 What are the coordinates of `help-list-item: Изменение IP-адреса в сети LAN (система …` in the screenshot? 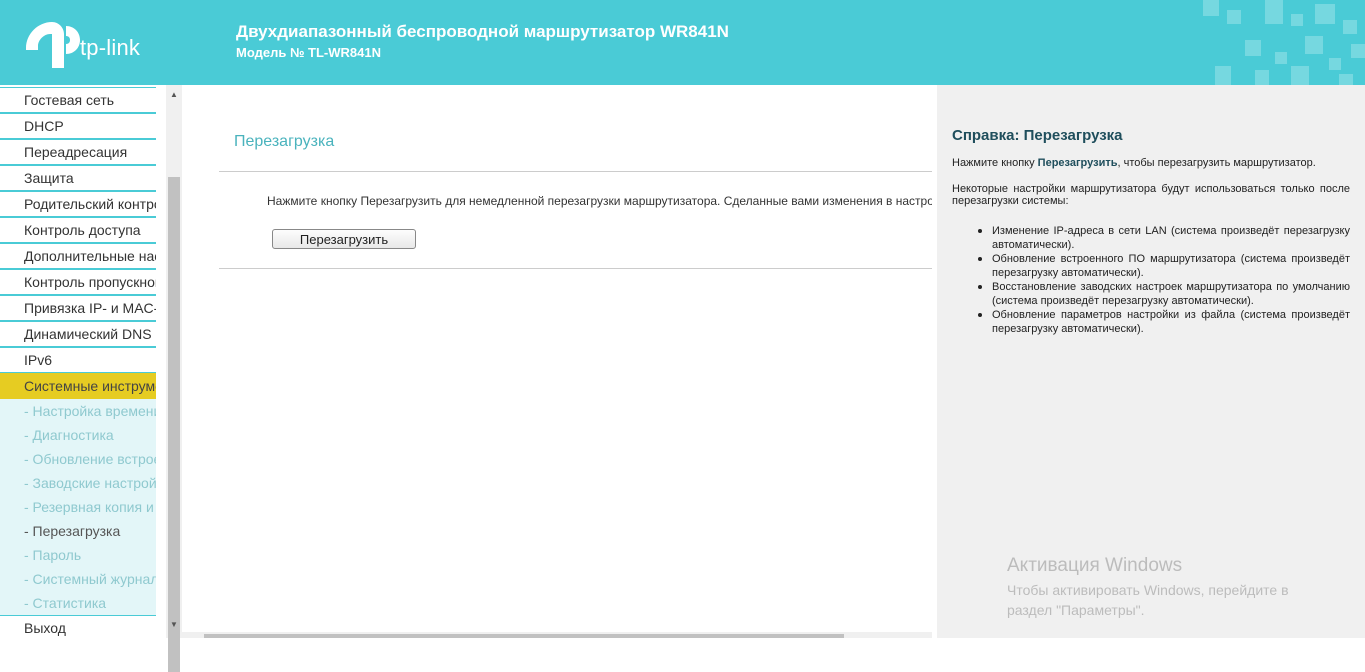 It's located at (1164, 238).